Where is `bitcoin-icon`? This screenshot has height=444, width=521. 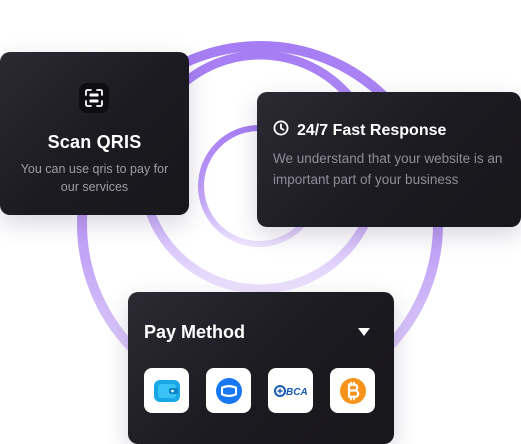
bitcoin-icon is located at coordinates (352, 390).